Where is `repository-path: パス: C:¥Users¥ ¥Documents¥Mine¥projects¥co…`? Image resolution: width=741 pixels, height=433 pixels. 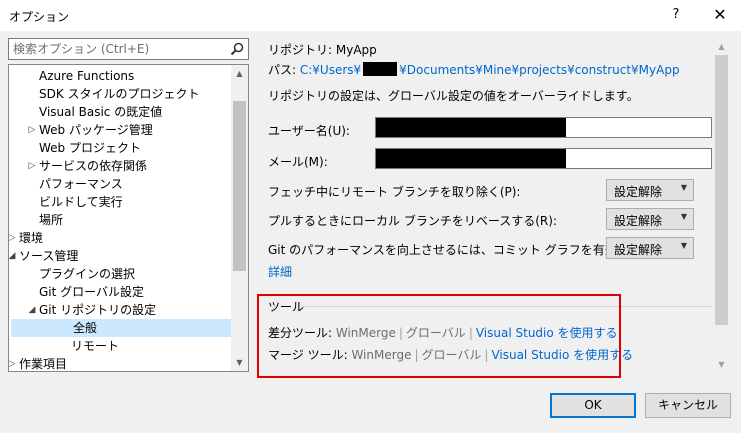 repository-path: パス: C:¥Users¥ ¥Documents¥Mine¥projects¥co… is located at coordinates (474, 69).